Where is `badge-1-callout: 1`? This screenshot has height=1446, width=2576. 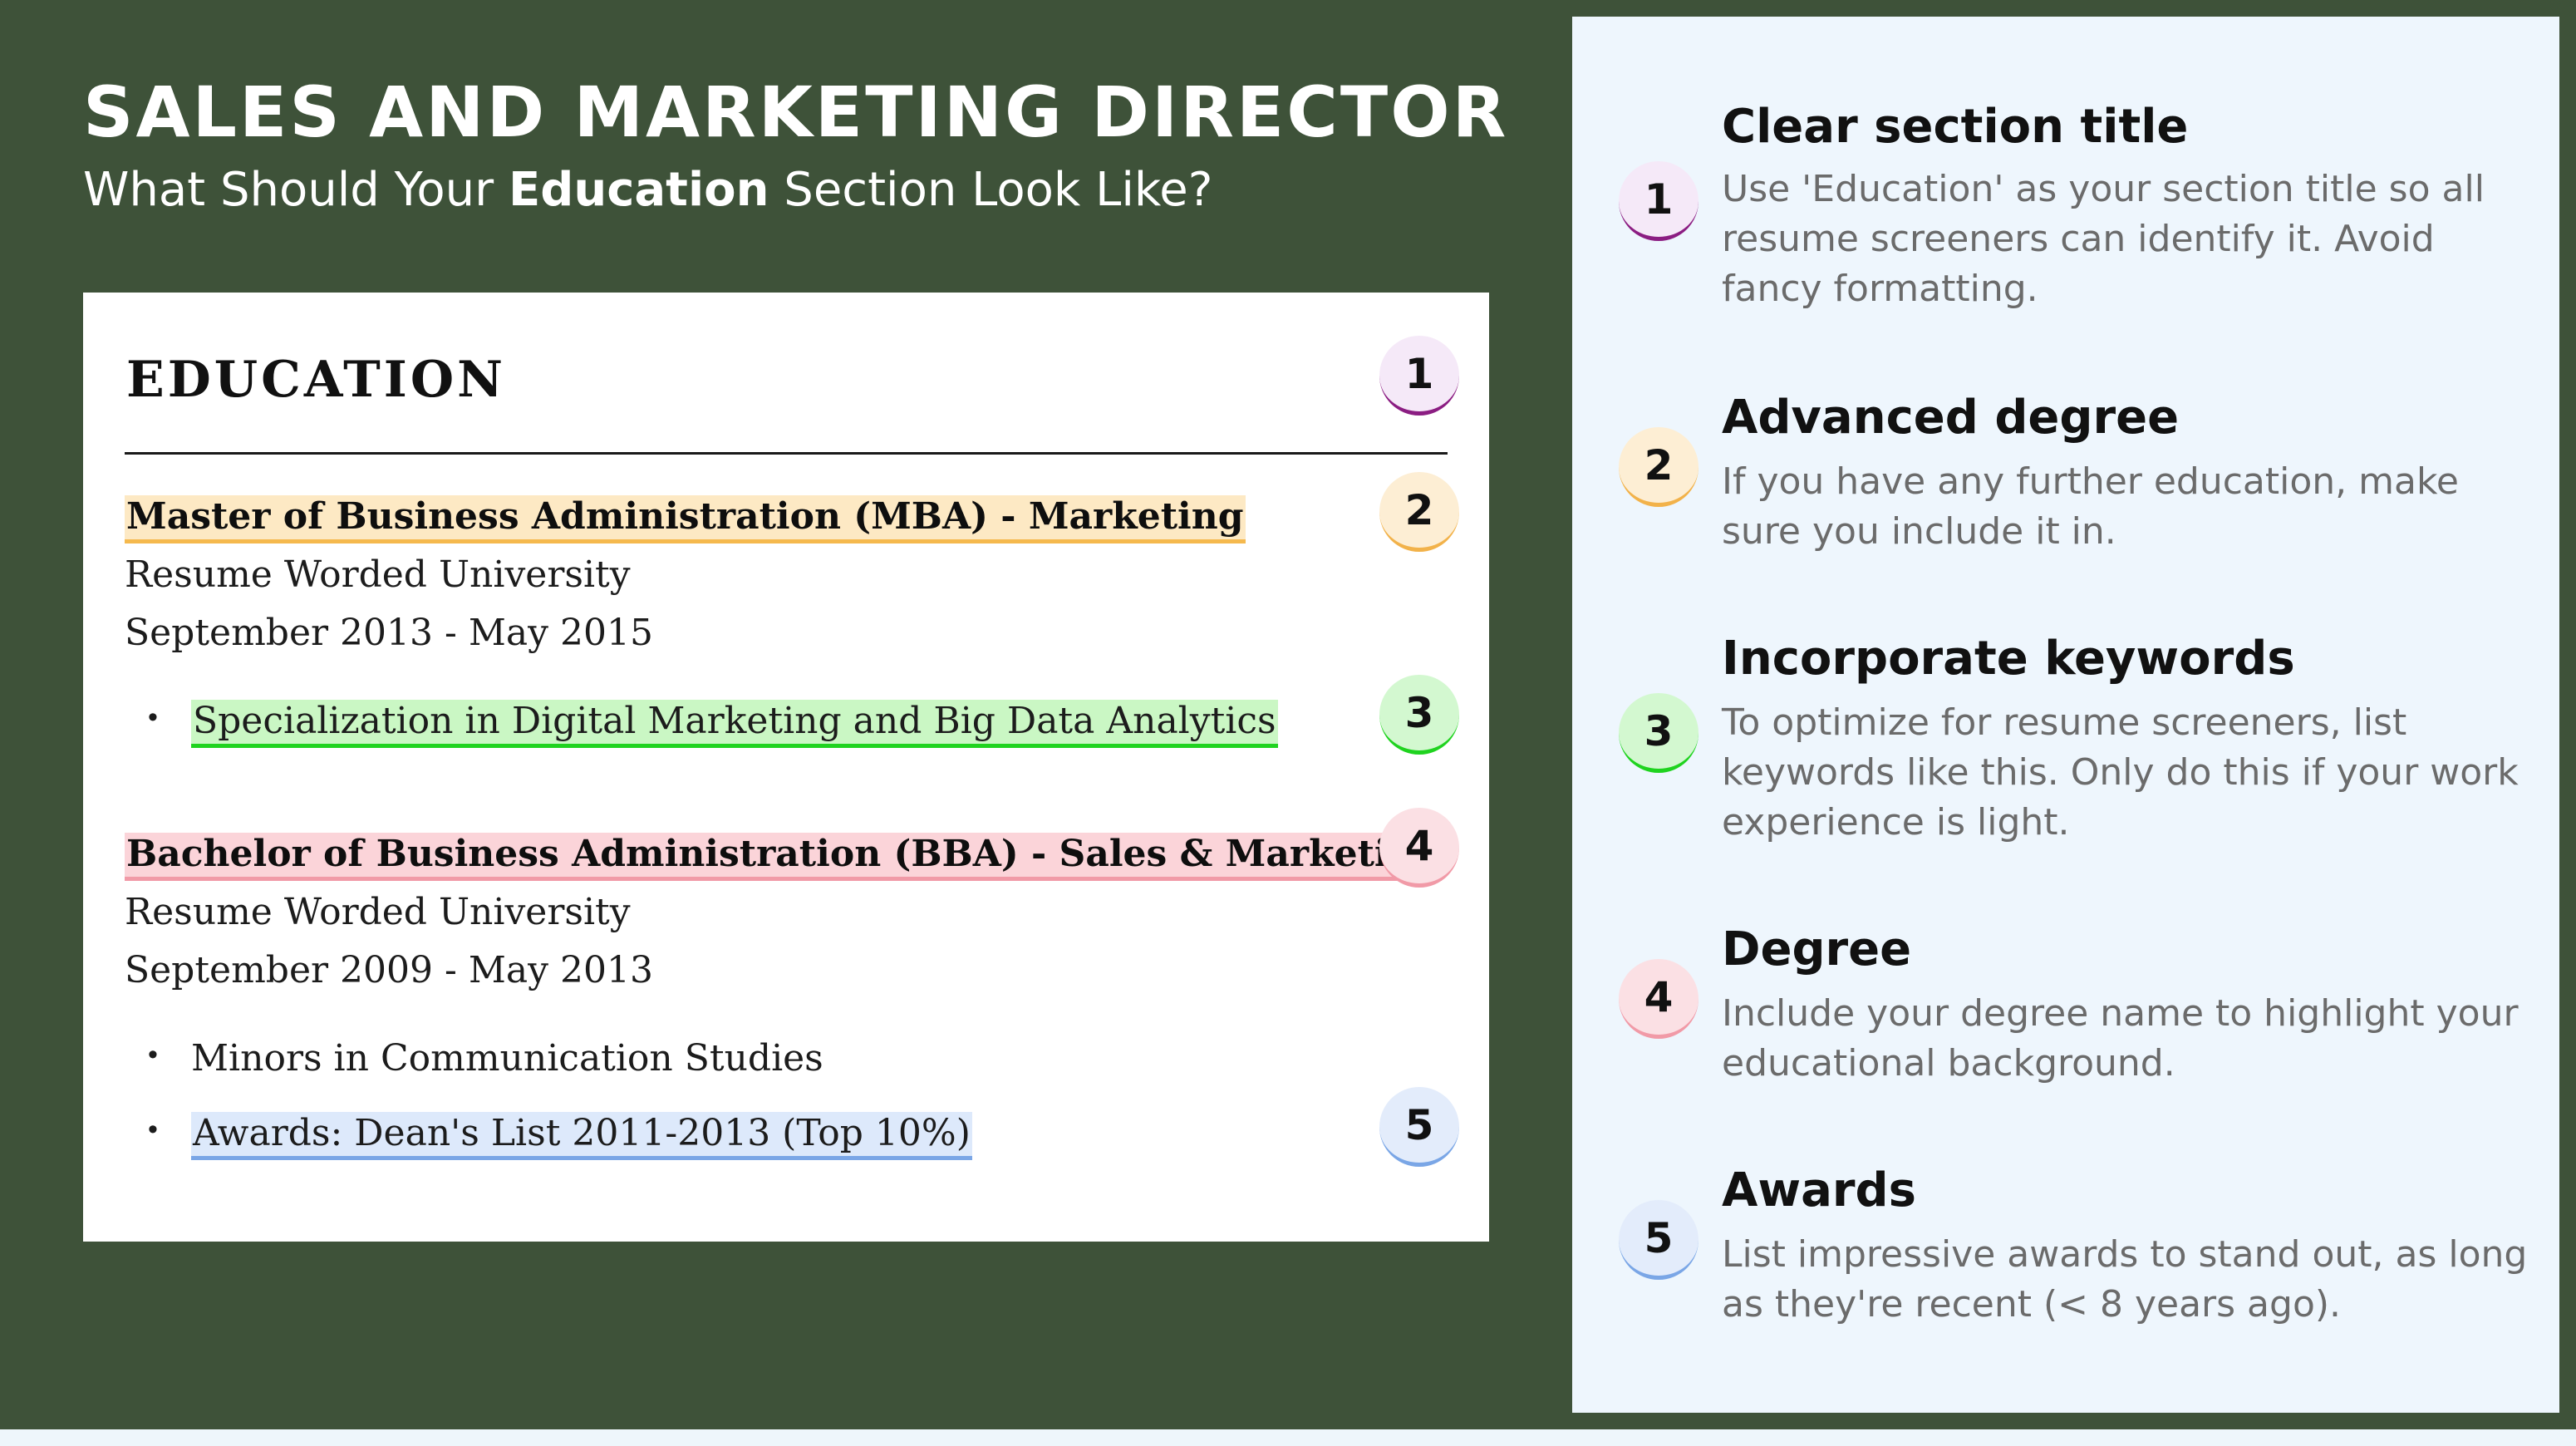 badge-1-callout: 1 is located at coordinates (1419, 376).